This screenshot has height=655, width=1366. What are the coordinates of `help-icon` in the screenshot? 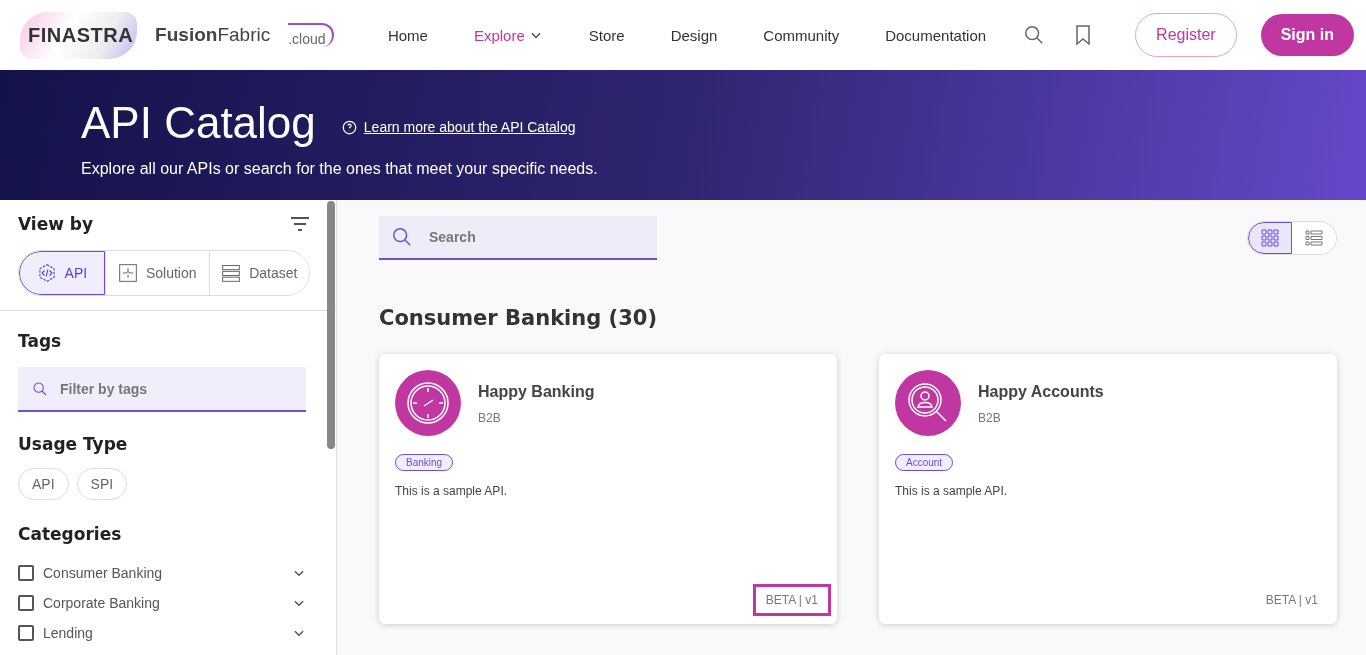 It's located at (349, 127).